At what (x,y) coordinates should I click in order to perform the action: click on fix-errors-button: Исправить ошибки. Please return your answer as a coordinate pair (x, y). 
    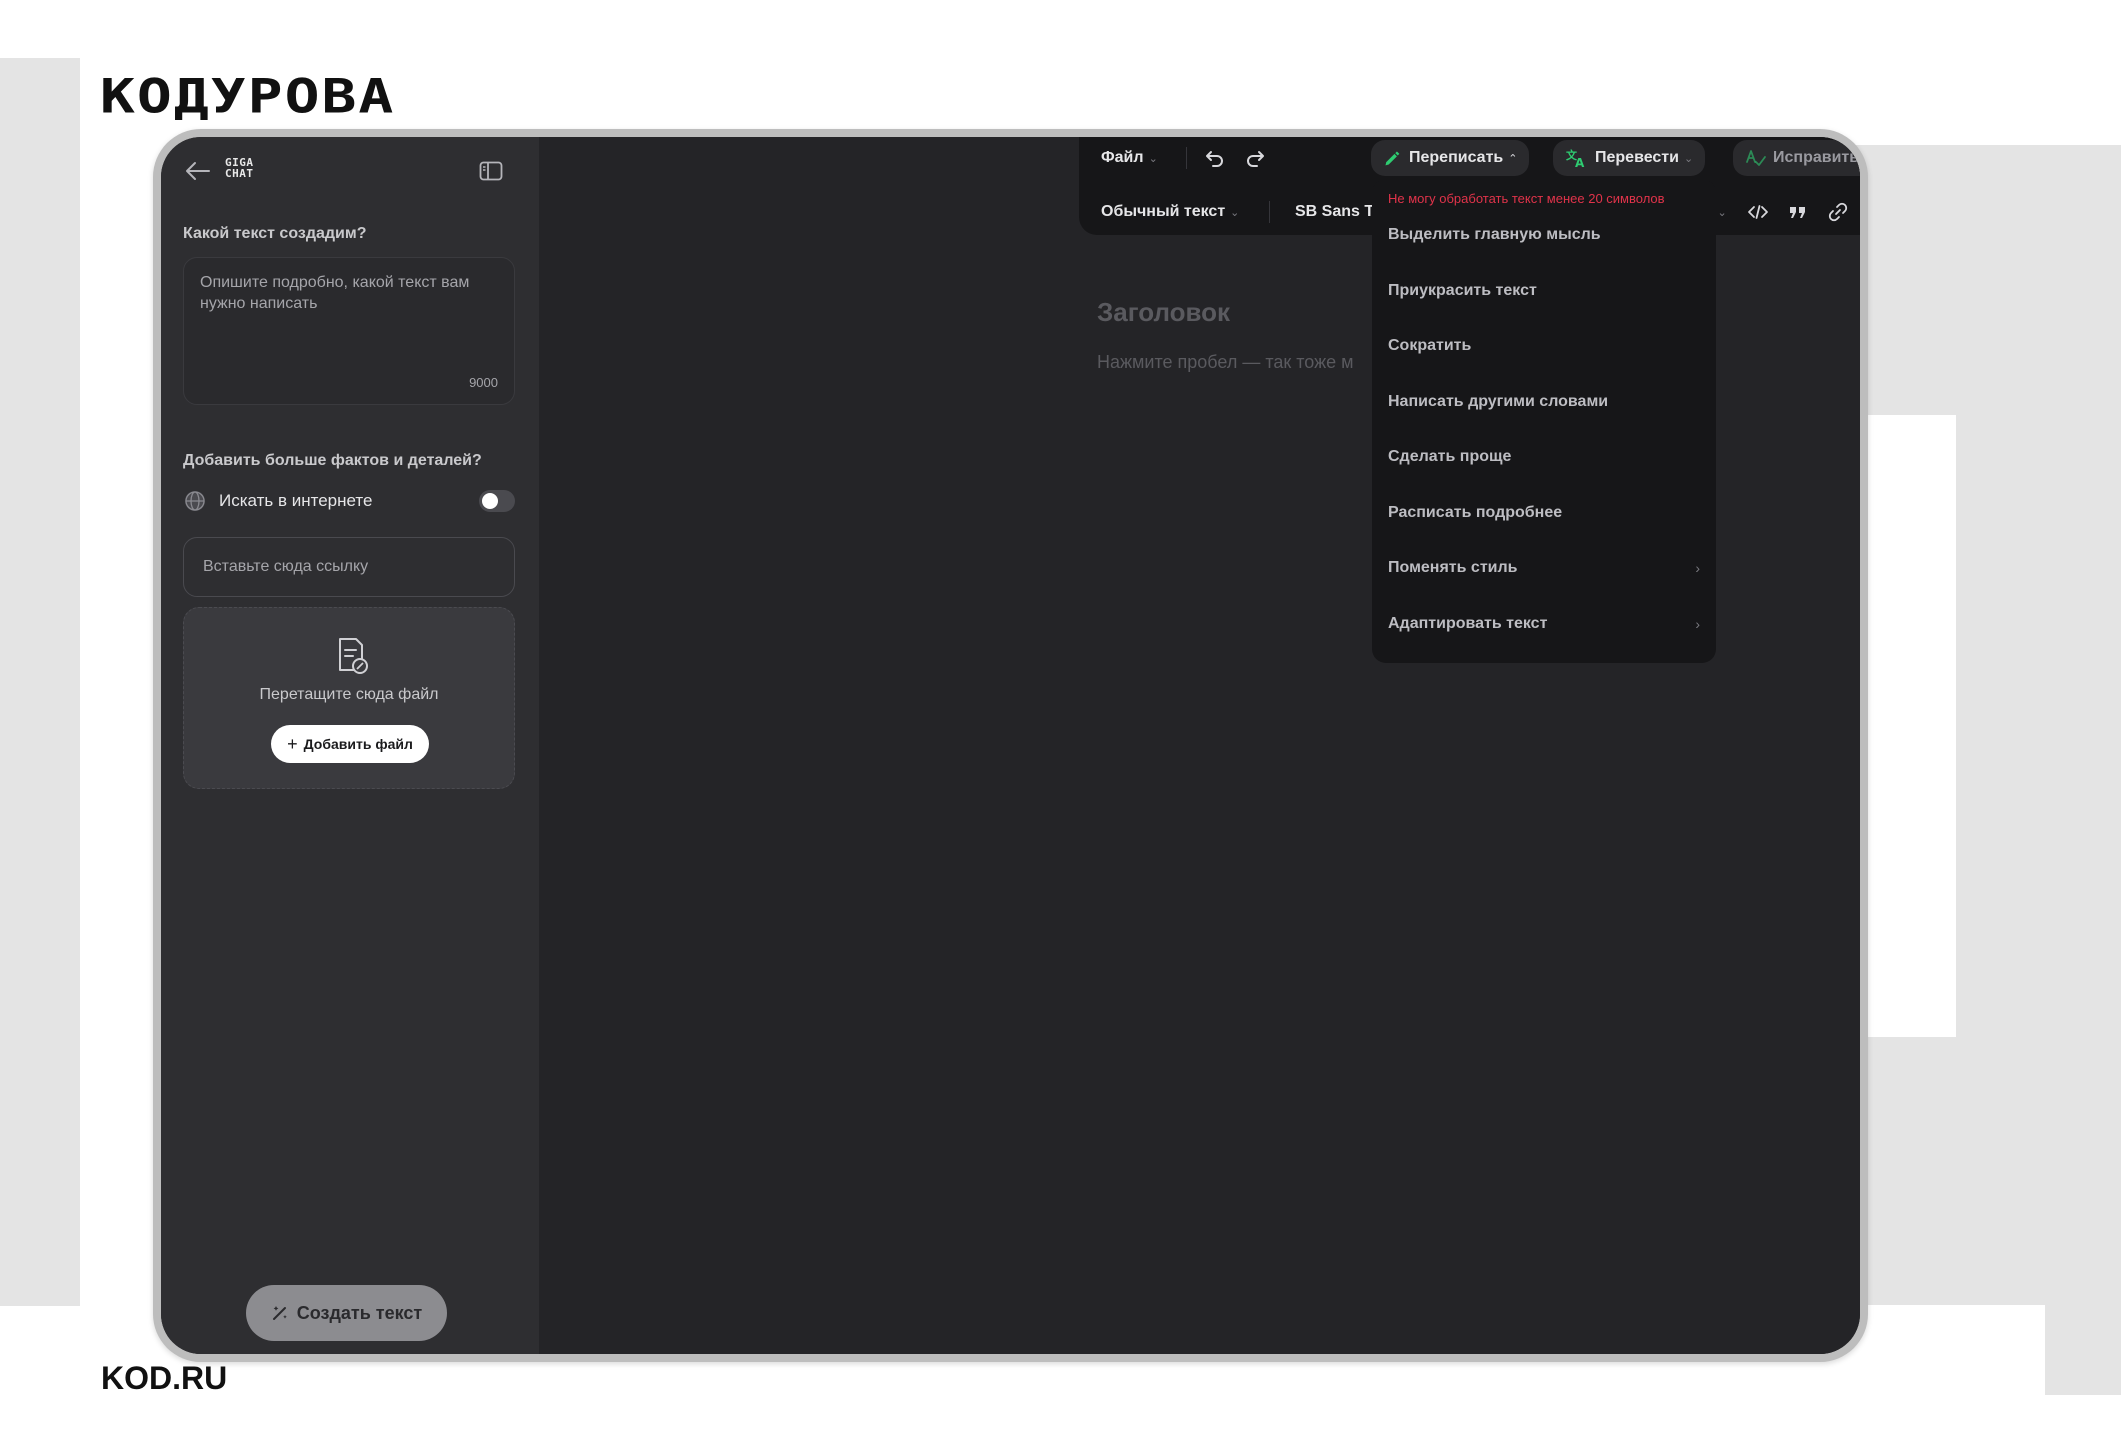
    Looking at the image, I should click on (1796, 158).